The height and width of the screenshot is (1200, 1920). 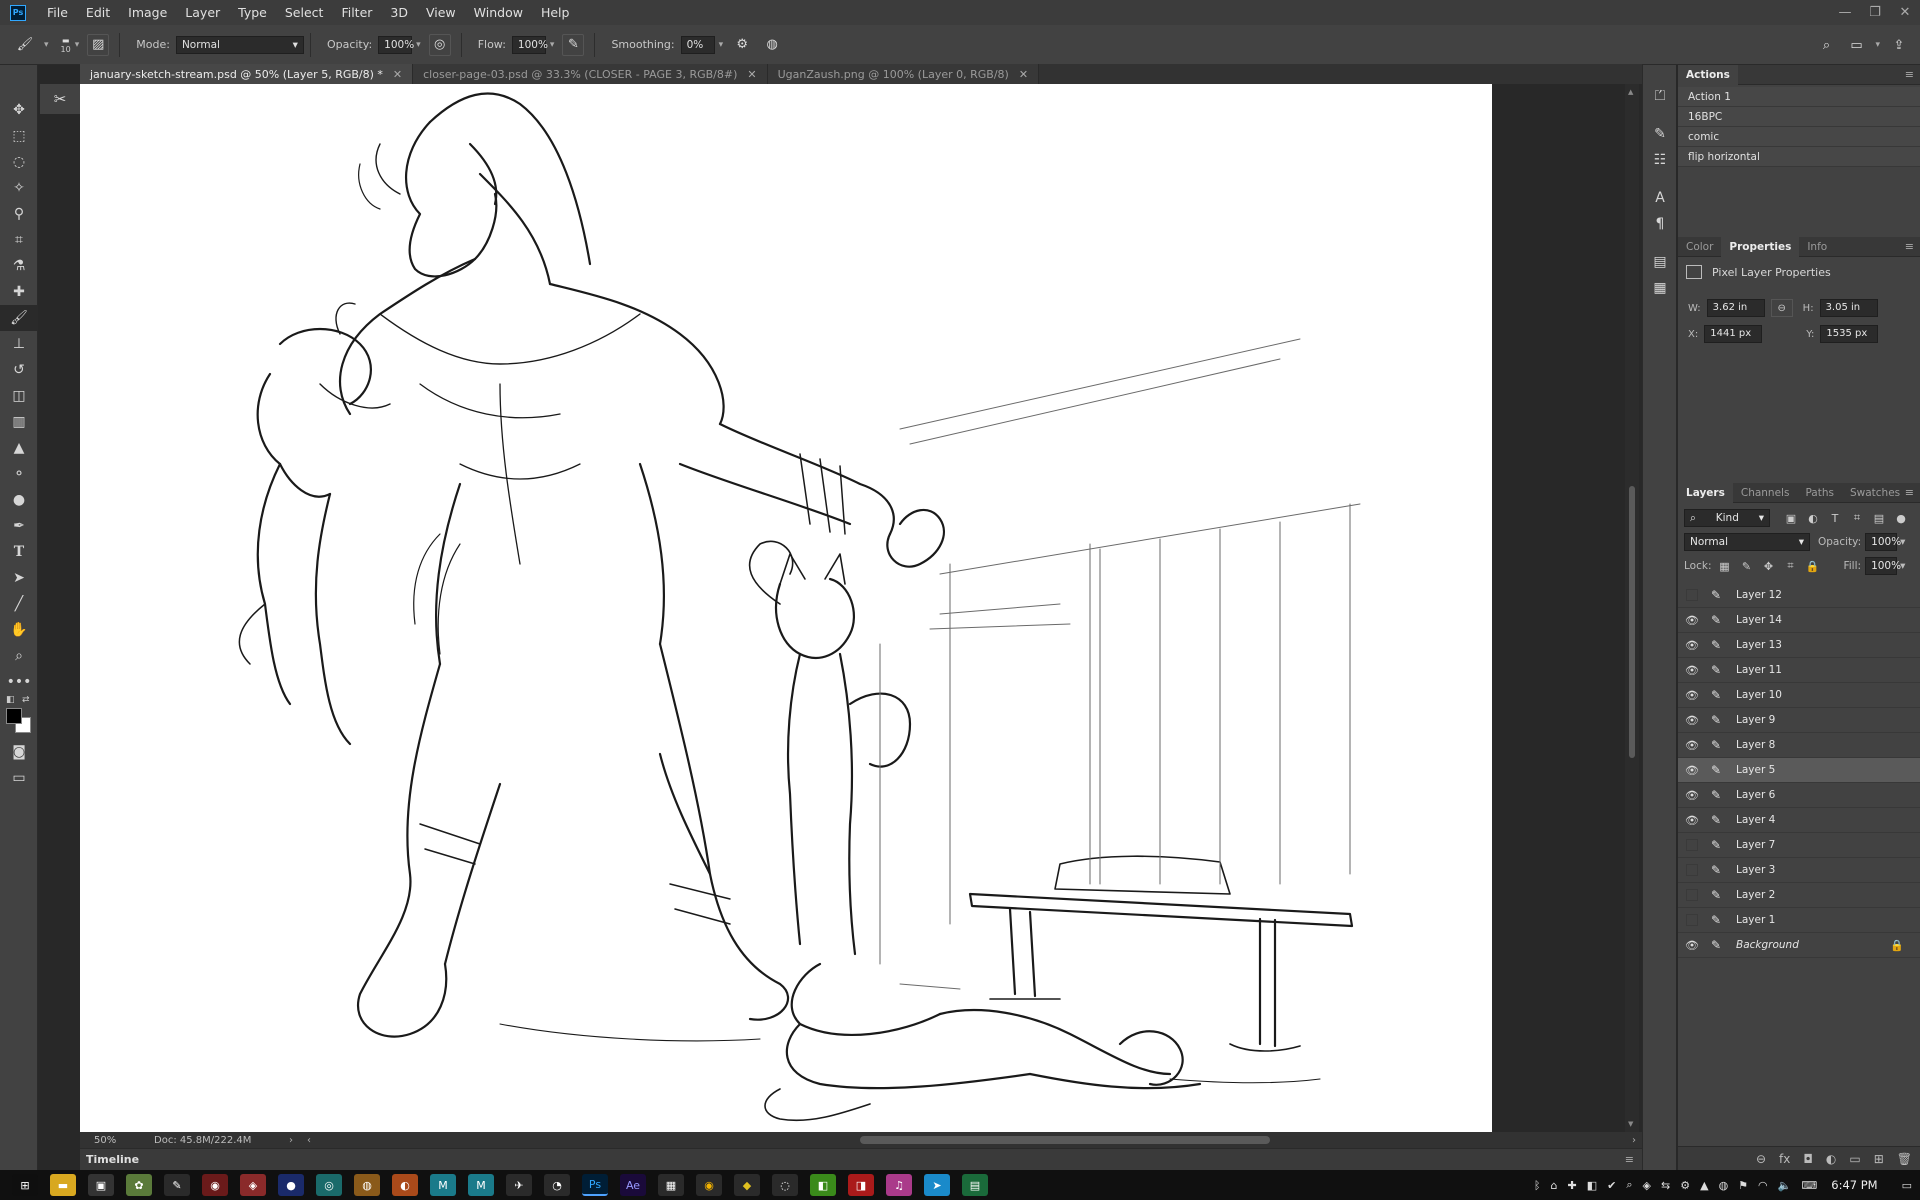 What do you see at coordinates (1835, 518) in the screenshot?
I see `filter-type-icon: T` at bounding box center [1835, 518].